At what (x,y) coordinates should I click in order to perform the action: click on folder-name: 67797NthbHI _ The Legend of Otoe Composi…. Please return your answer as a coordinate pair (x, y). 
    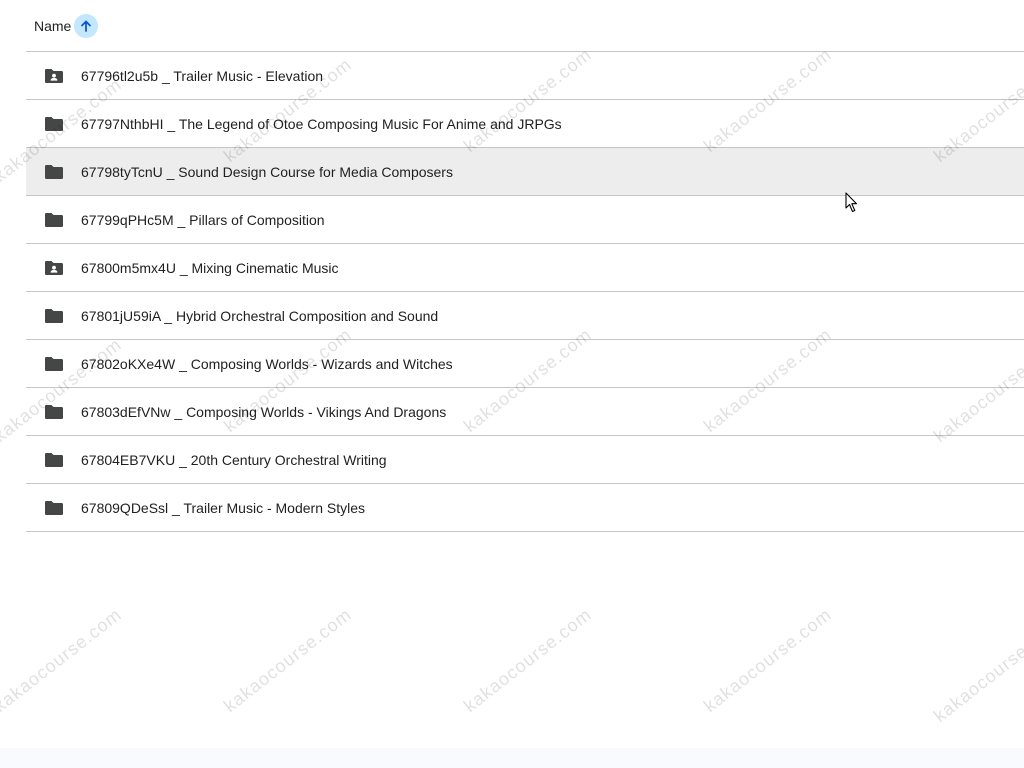
    Looking at the image, I should click on (321, 123).